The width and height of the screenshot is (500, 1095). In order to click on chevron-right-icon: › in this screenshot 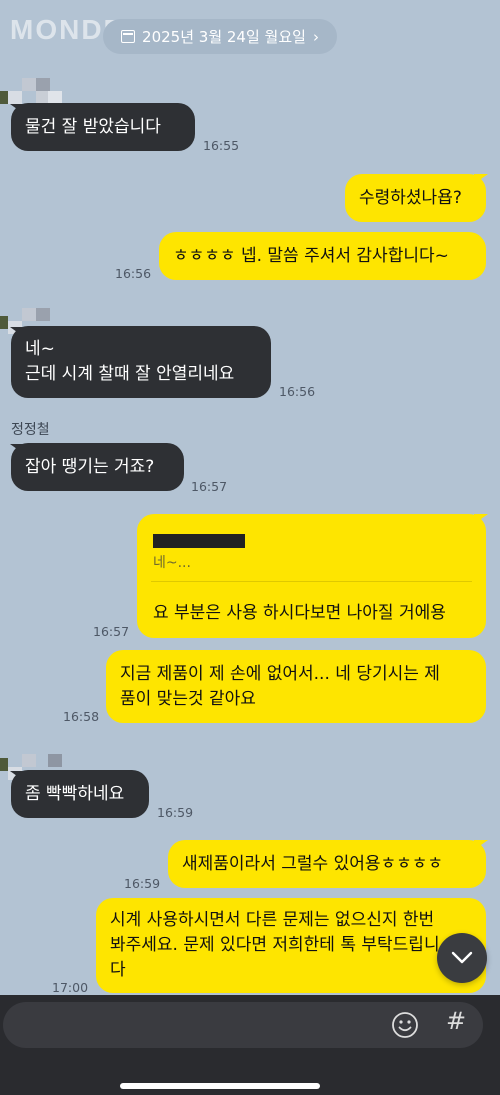, I will do `click(315, 36)`.